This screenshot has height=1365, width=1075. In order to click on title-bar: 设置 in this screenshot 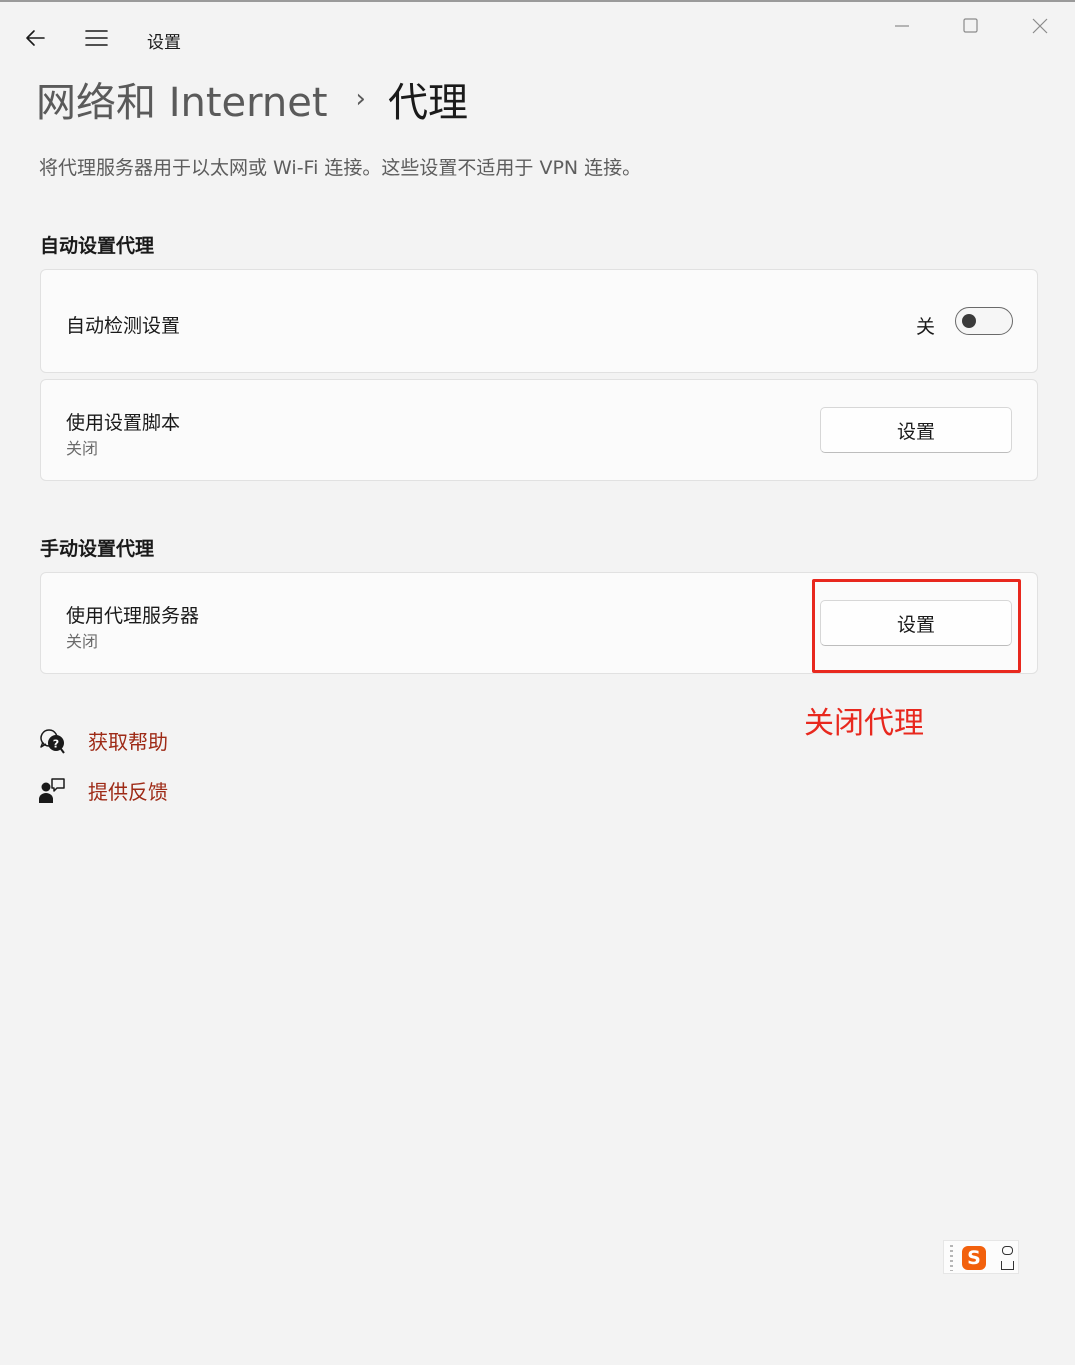, I will do `click(537, 32)`.